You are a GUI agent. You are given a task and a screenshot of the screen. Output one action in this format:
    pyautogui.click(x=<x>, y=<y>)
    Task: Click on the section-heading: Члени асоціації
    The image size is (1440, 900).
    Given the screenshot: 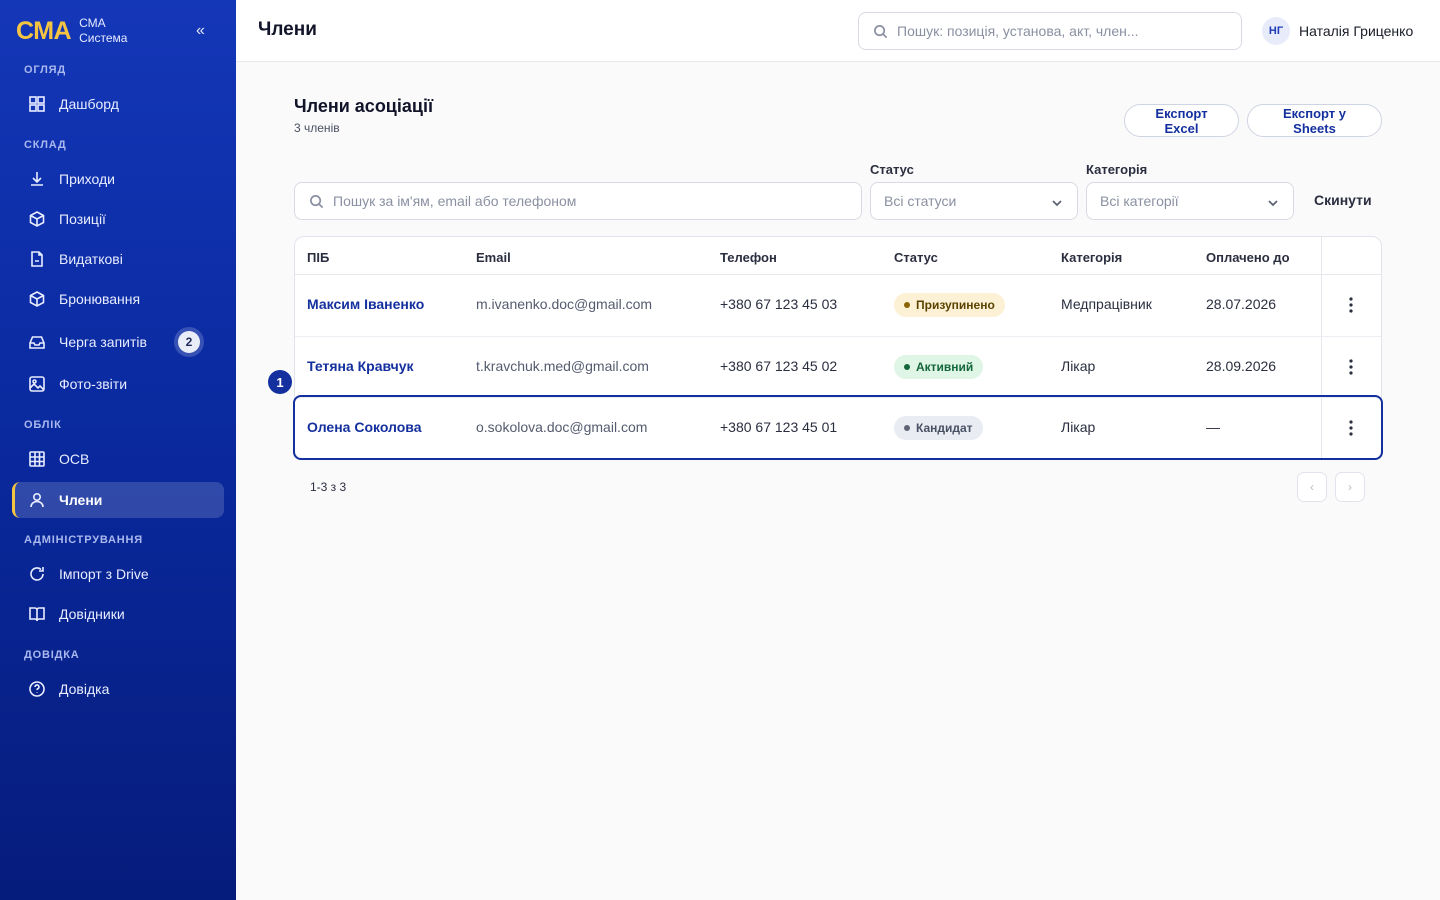 What is the action you would take?
    pyautogui.click(x=364, y=106)
    